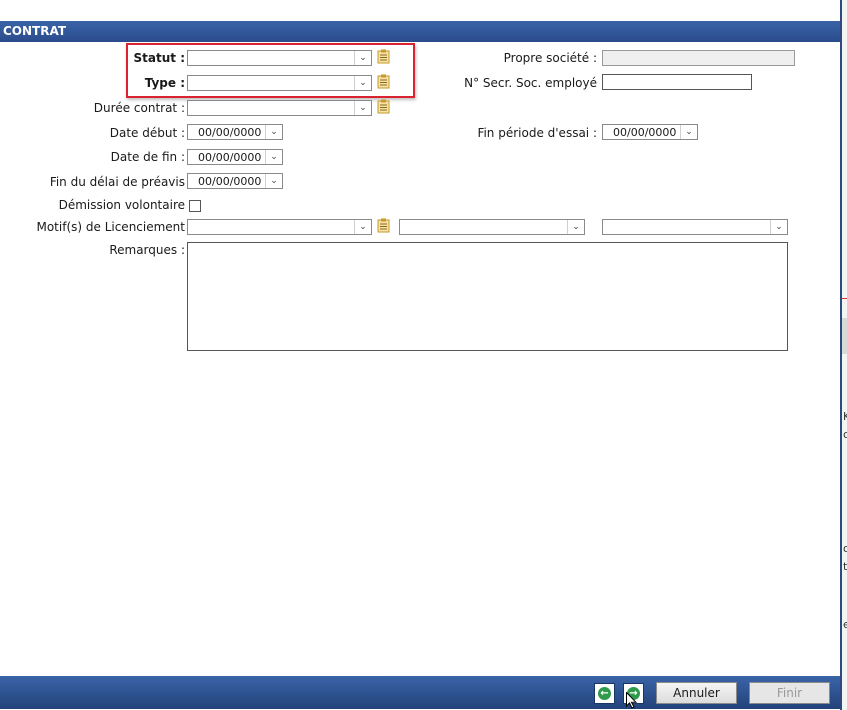 The image size is (847, 710). I want to click on preavis-label: Fin du délai de préavis, so click(117, 182).